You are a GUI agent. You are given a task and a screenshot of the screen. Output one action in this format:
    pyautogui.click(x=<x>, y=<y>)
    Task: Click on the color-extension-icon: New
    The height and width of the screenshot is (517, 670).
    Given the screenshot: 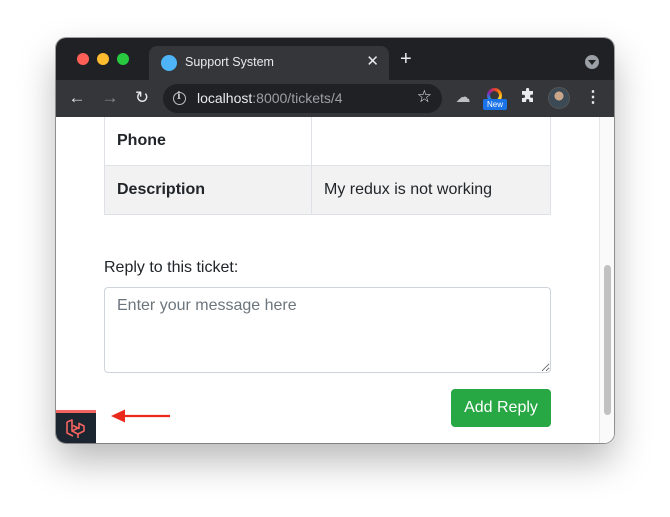 What is the action you would take?
    pyautogui.click(x=495, y=99)
    